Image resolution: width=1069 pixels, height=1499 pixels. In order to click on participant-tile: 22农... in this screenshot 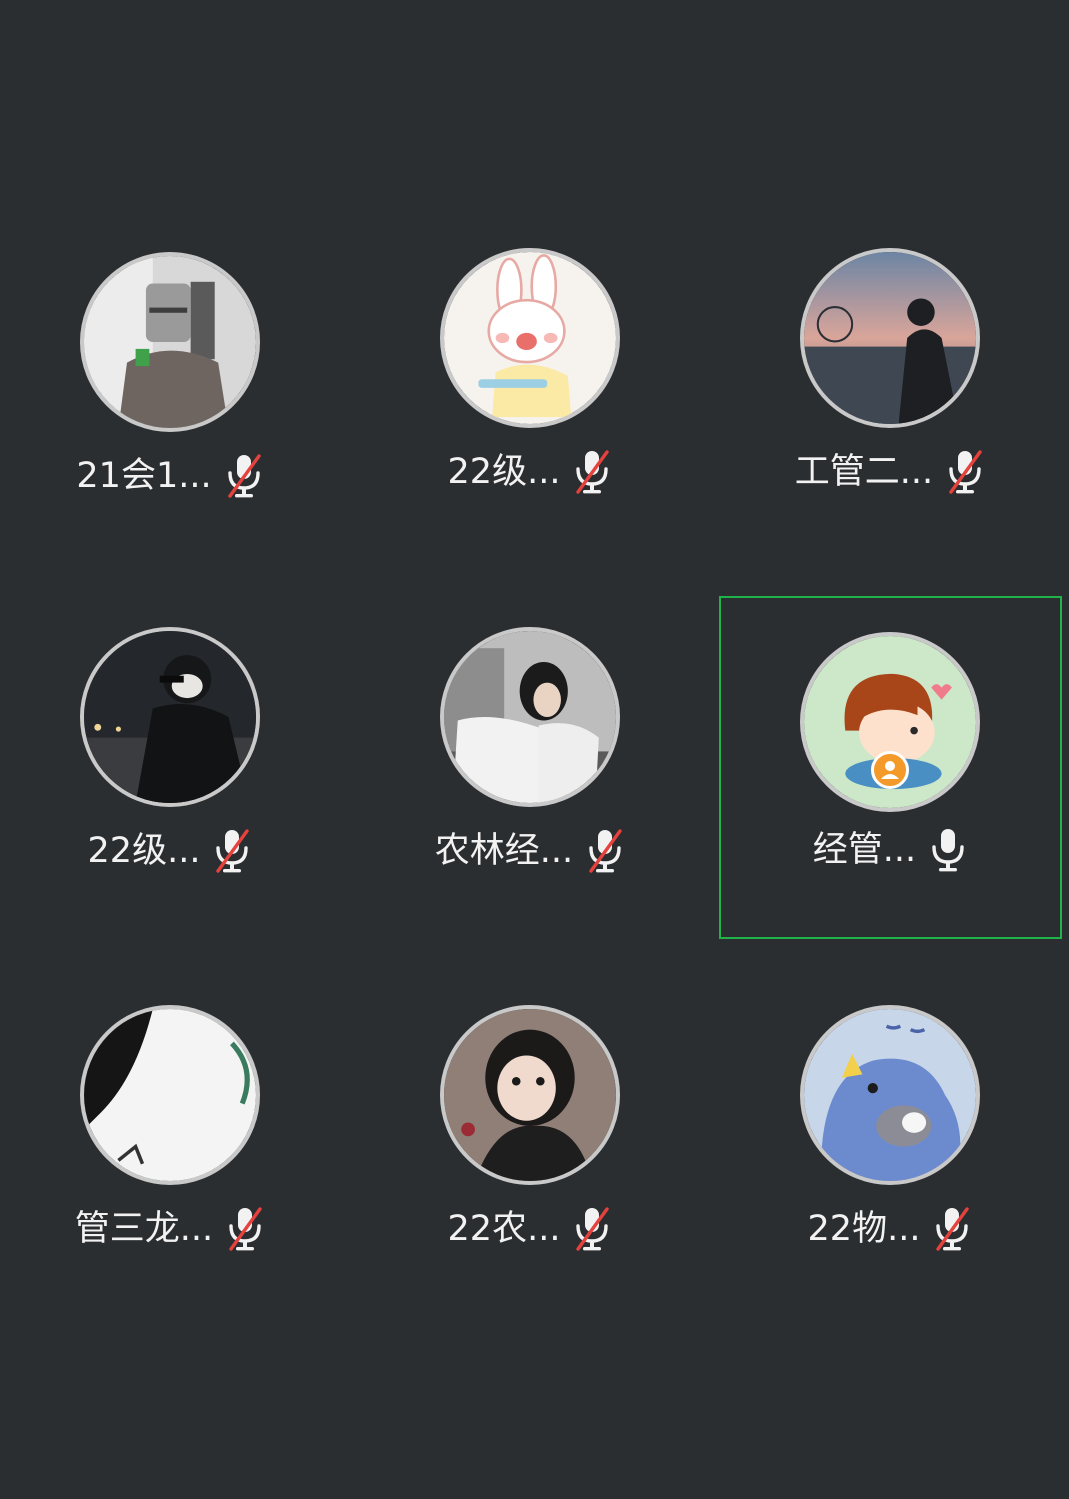, I will do `click(530, 1175)`.